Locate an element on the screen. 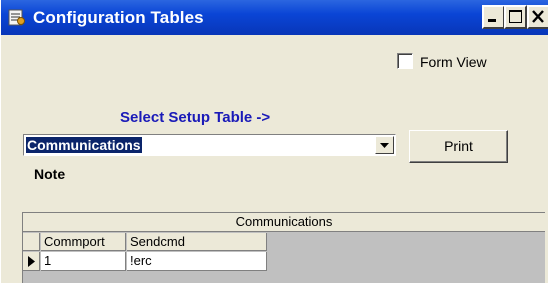 The width and height of the screenshot is (548, 283). minimize-icon is located at coordinates (492, 20).